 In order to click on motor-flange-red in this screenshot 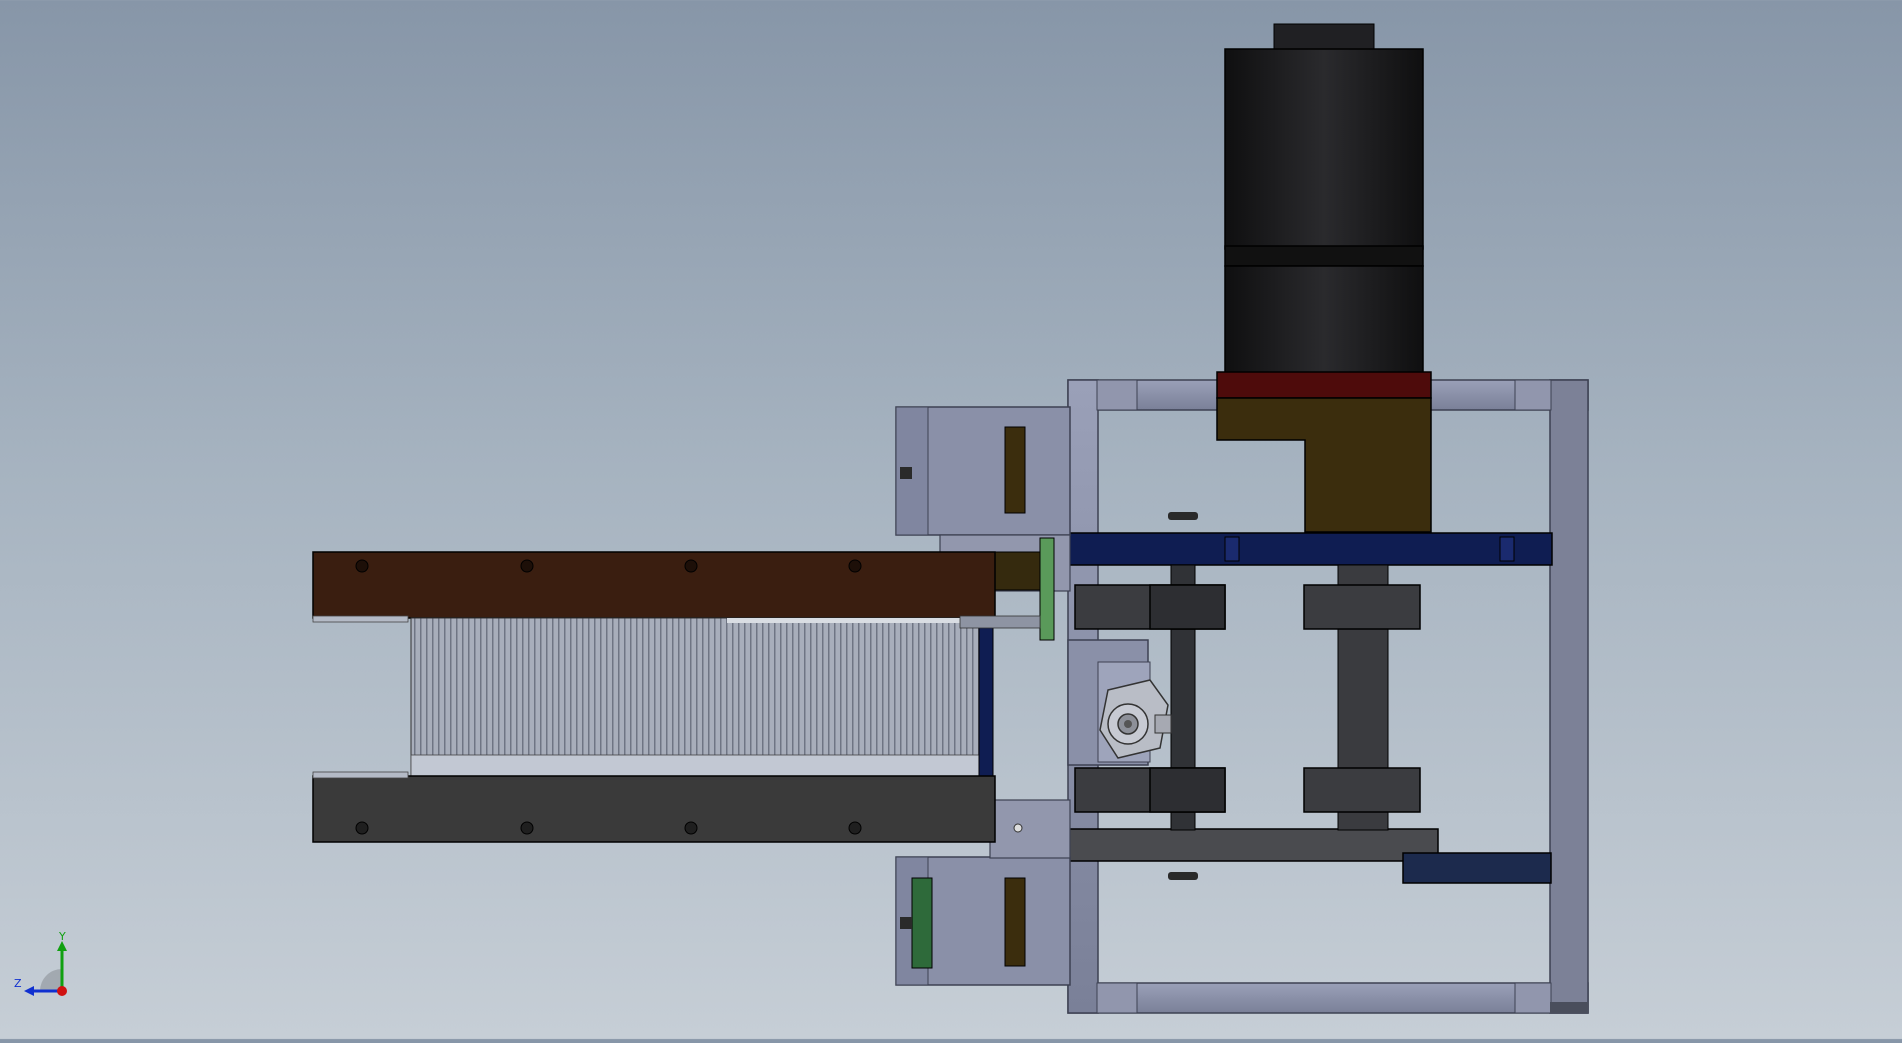, I will do `click(1324, 385)`.